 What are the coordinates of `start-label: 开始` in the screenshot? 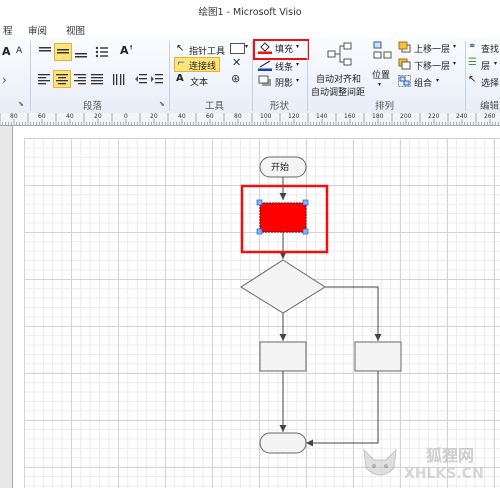 It's located at (280, 168).